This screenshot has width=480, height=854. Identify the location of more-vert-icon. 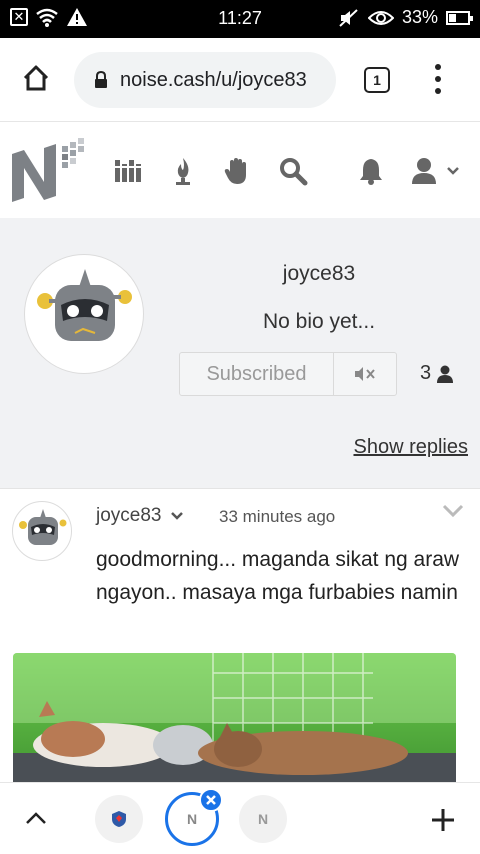
(438, 79).